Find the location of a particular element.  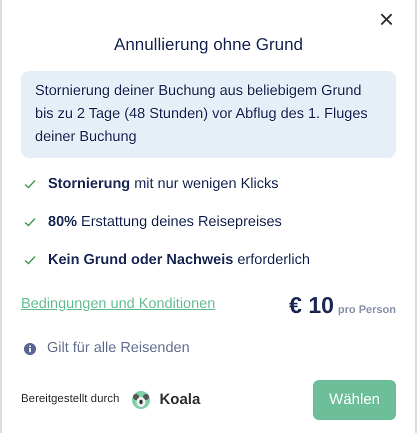

feature-text: Stornierung mit nur wenigen Klicks is located at coordinates (163, 184).